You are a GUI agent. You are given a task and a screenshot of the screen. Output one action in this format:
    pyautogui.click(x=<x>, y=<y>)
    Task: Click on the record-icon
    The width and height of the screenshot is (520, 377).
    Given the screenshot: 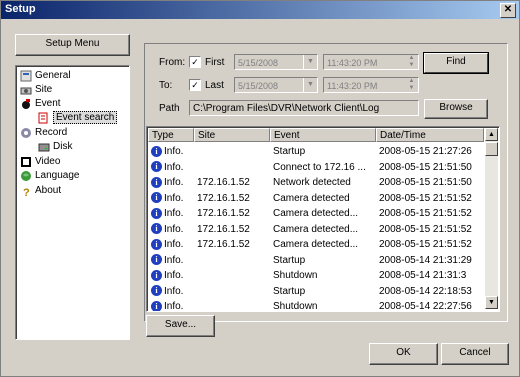 What is the action you would take?
    pyautogui.click(x=26, y=133)
    